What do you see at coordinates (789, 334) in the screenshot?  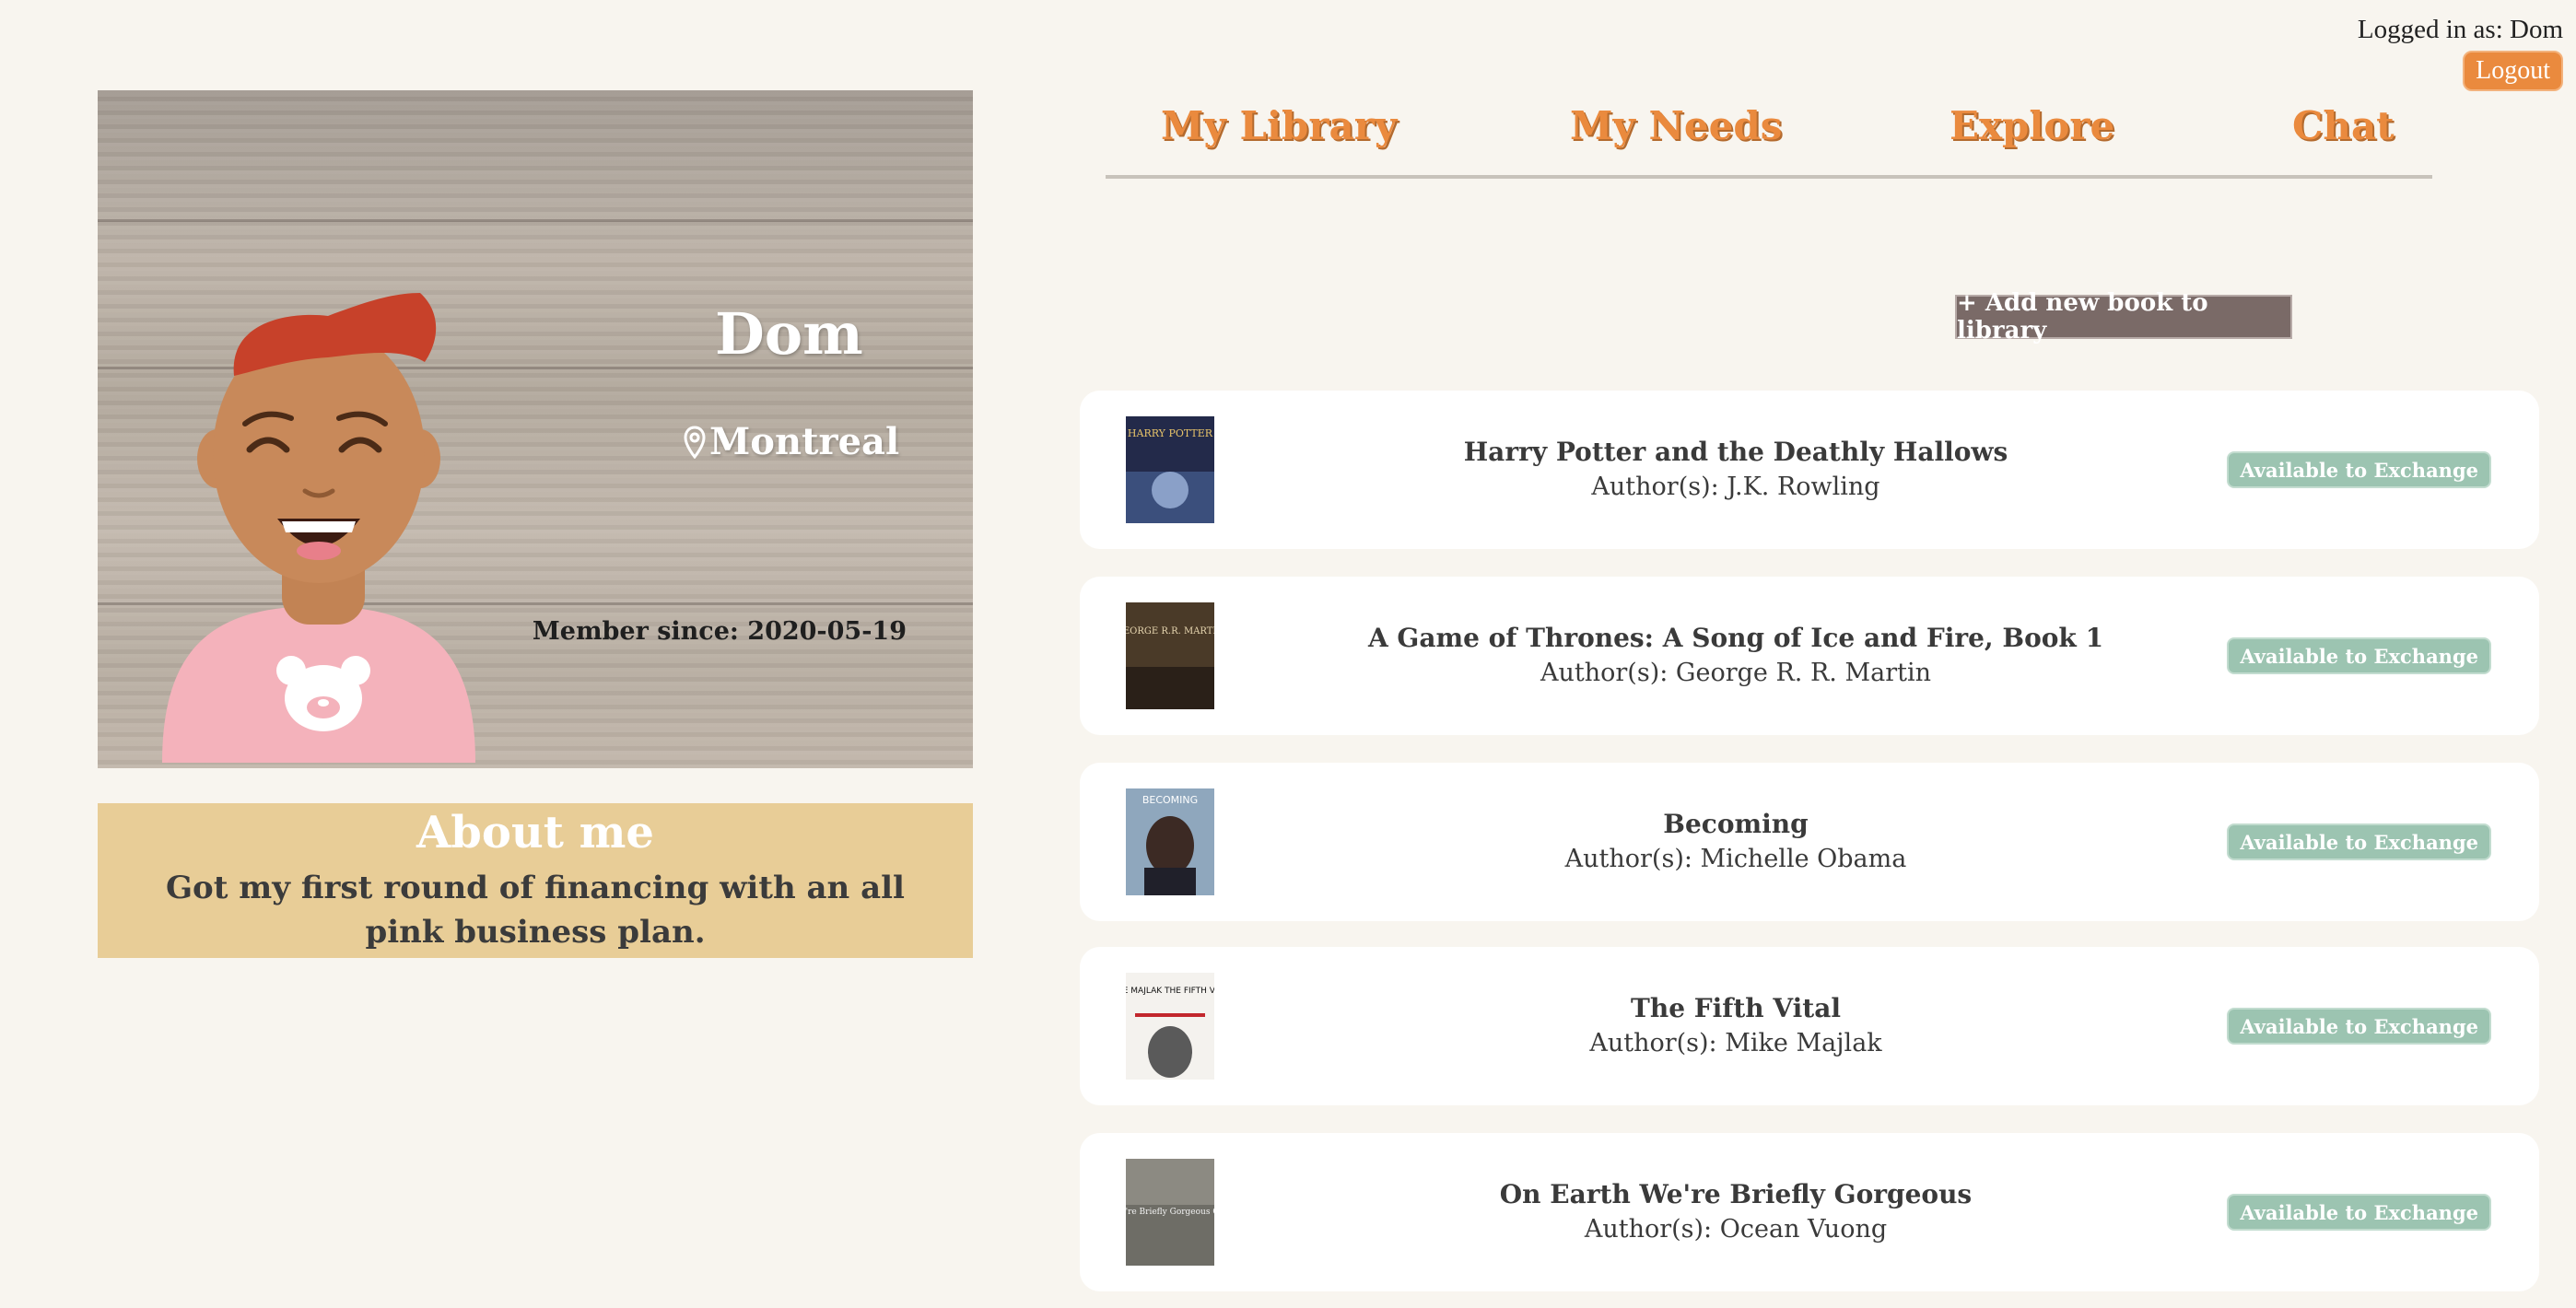 I see `profile-name: Dom` at bounding box center [789, 334].